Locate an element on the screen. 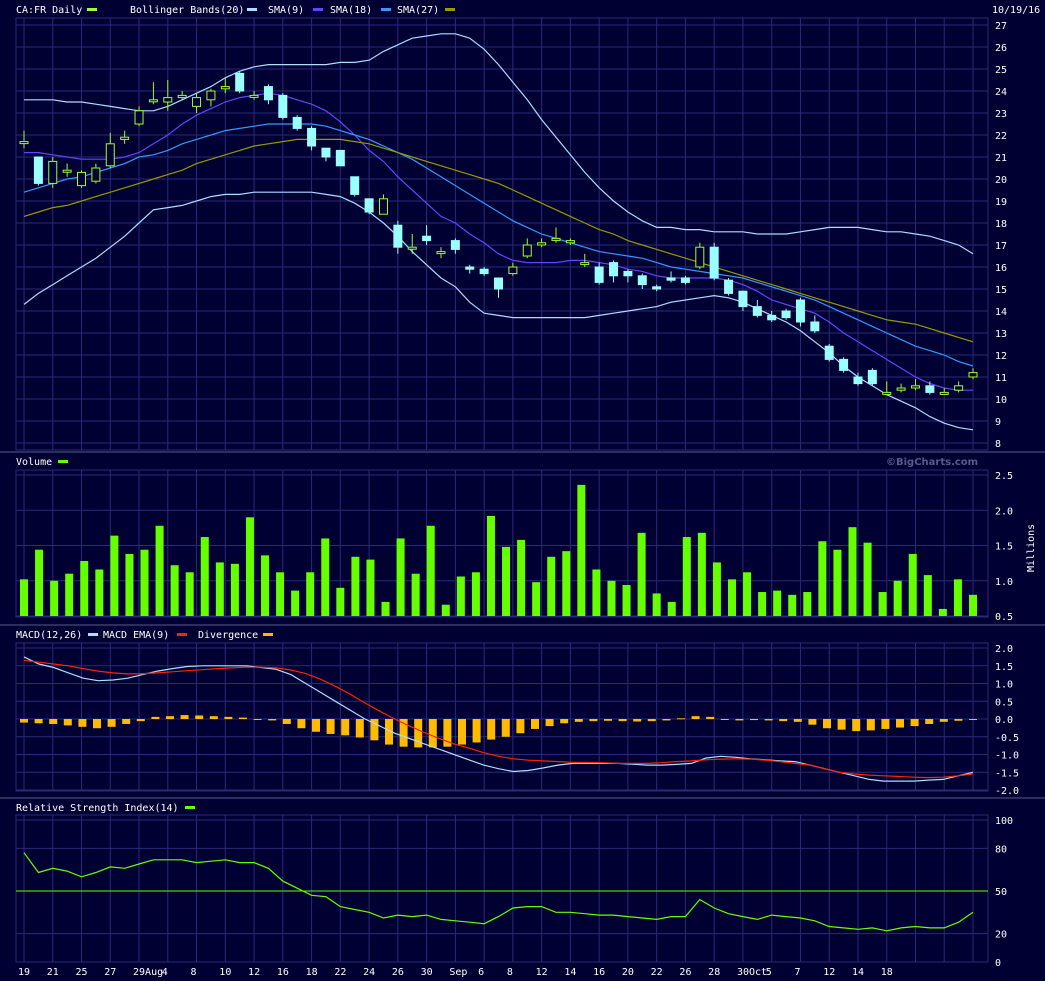 The width and height of the screenshot is (1045, 981). y-tick-label: 24 is located at coordinates (1001, 92).